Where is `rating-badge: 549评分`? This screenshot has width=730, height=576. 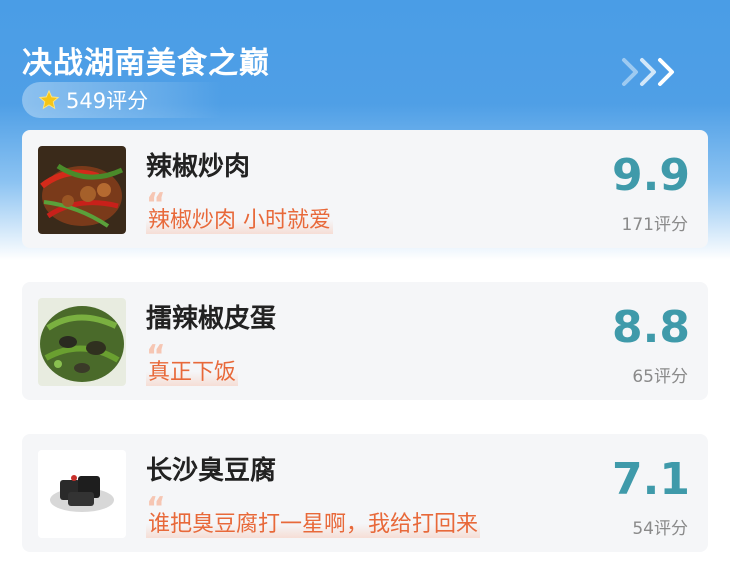
rating-badge: 549评分 is located at coordinates (122, 100).